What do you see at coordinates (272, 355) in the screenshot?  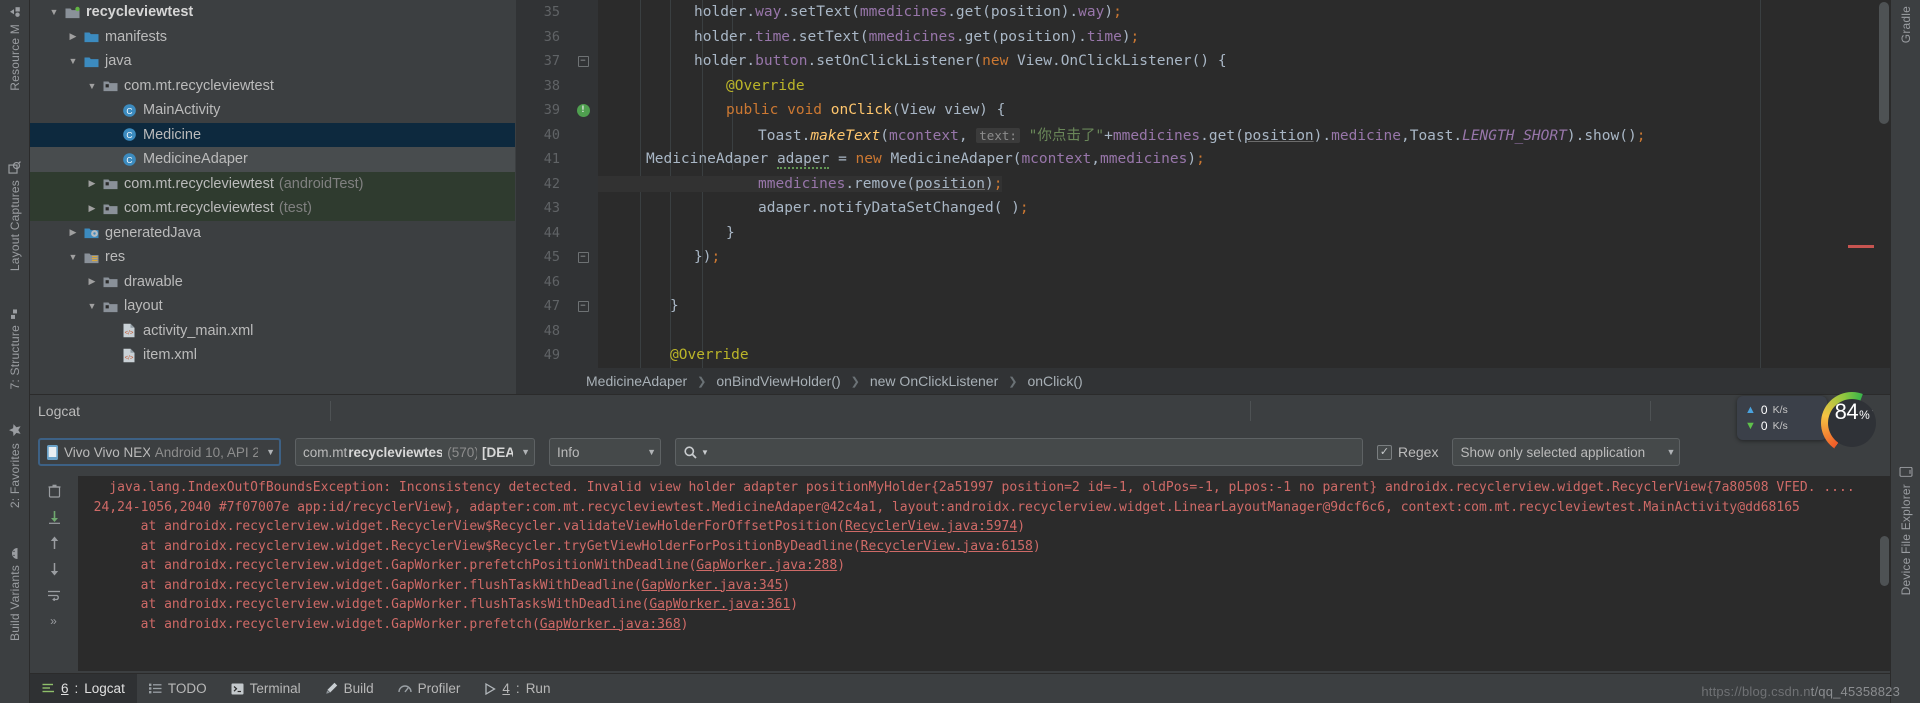 I see `tree-item: ▶</>item.xml` at bounding box center [272, 355].